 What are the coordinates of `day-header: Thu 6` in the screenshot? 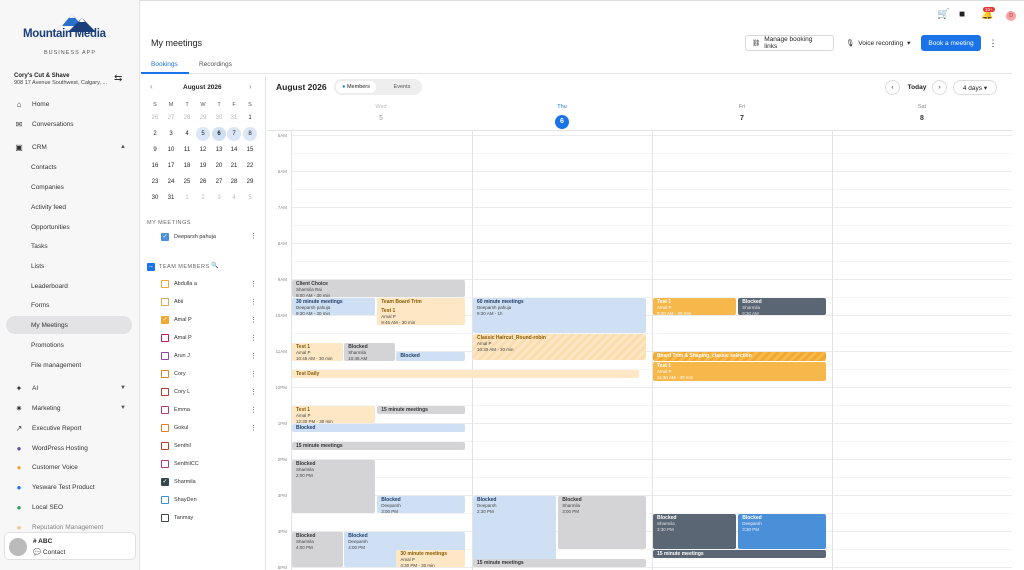 It's located at (562, 116).